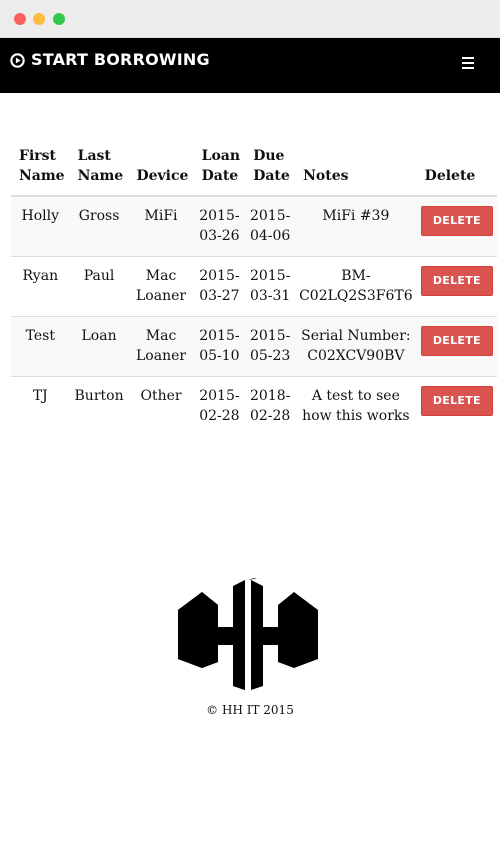 The image size is (500, 864). What do you see at coordinates (40, 226) in the screenshot?
I see `cell-first-name: Holly` at bounding box center [40, 226].